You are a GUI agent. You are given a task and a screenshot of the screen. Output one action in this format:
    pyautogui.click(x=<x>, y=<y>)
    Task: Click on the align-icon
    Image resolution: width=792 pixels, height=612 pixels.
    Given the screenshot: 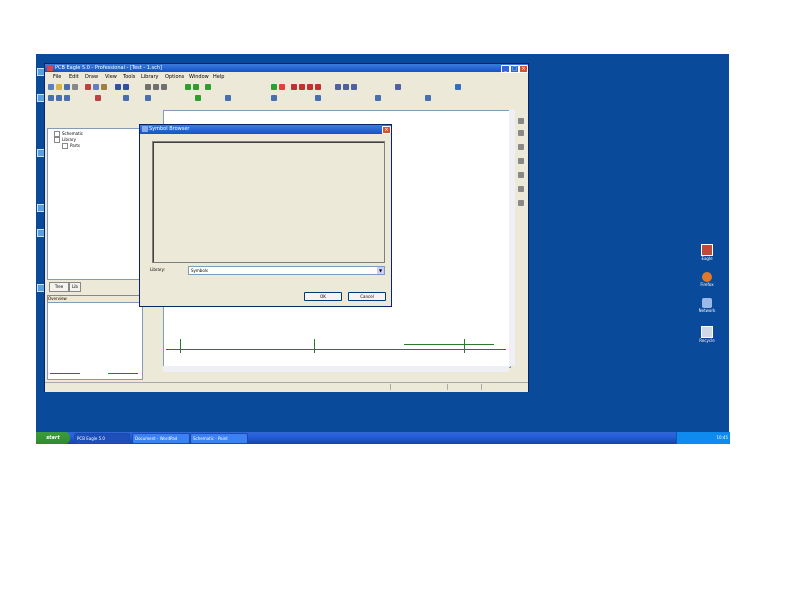 What is the action you would take?
    pyautogui.click(x=398, y=87)
    